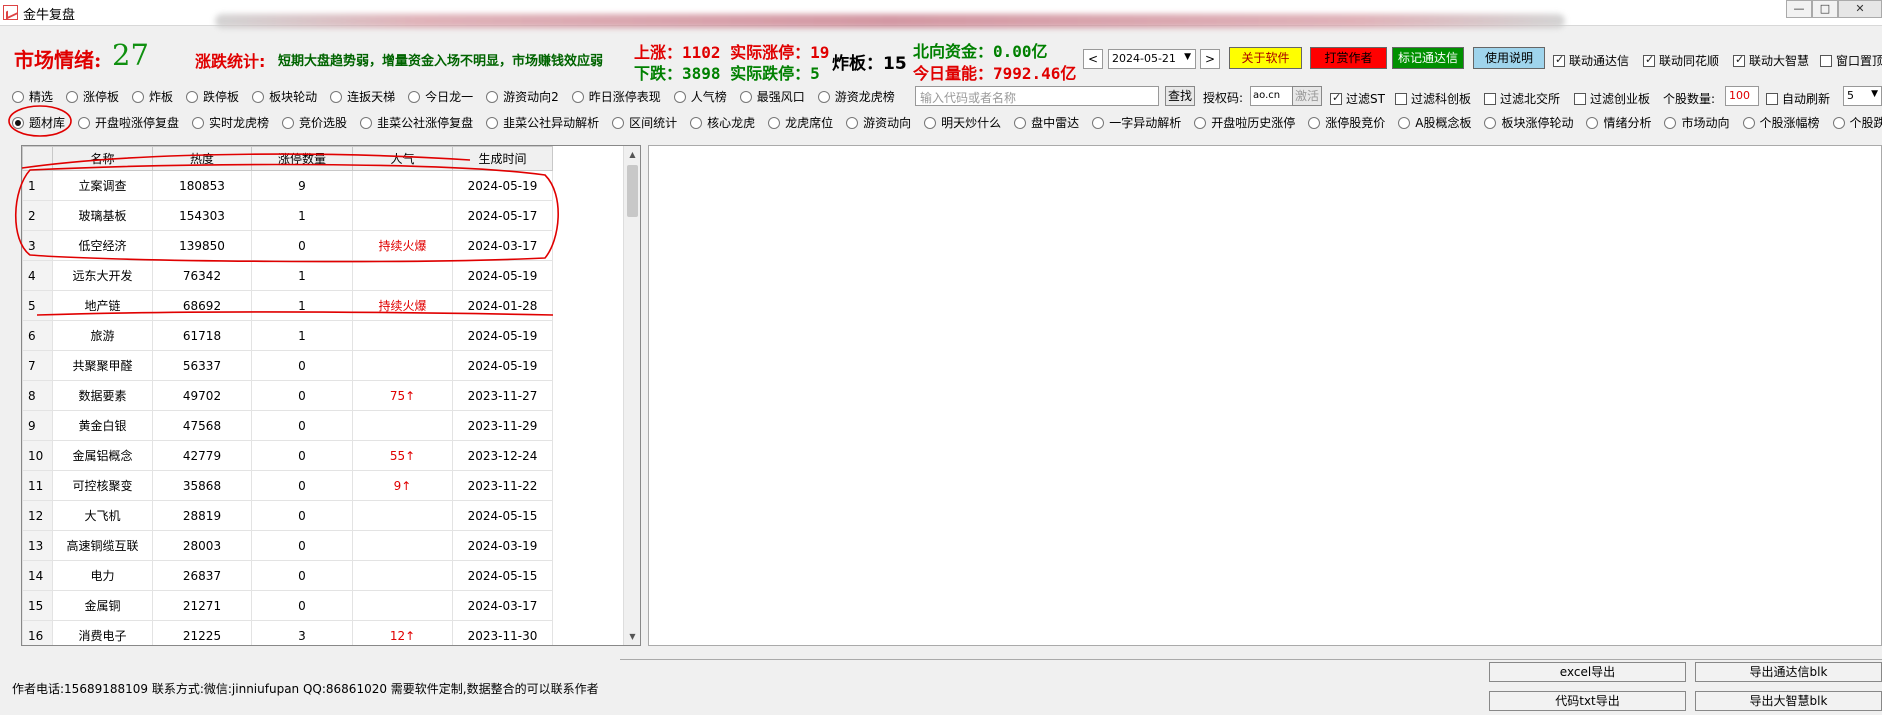  I want to click on bottom-radio-11: 盘中雷达, so click(1046, 122).